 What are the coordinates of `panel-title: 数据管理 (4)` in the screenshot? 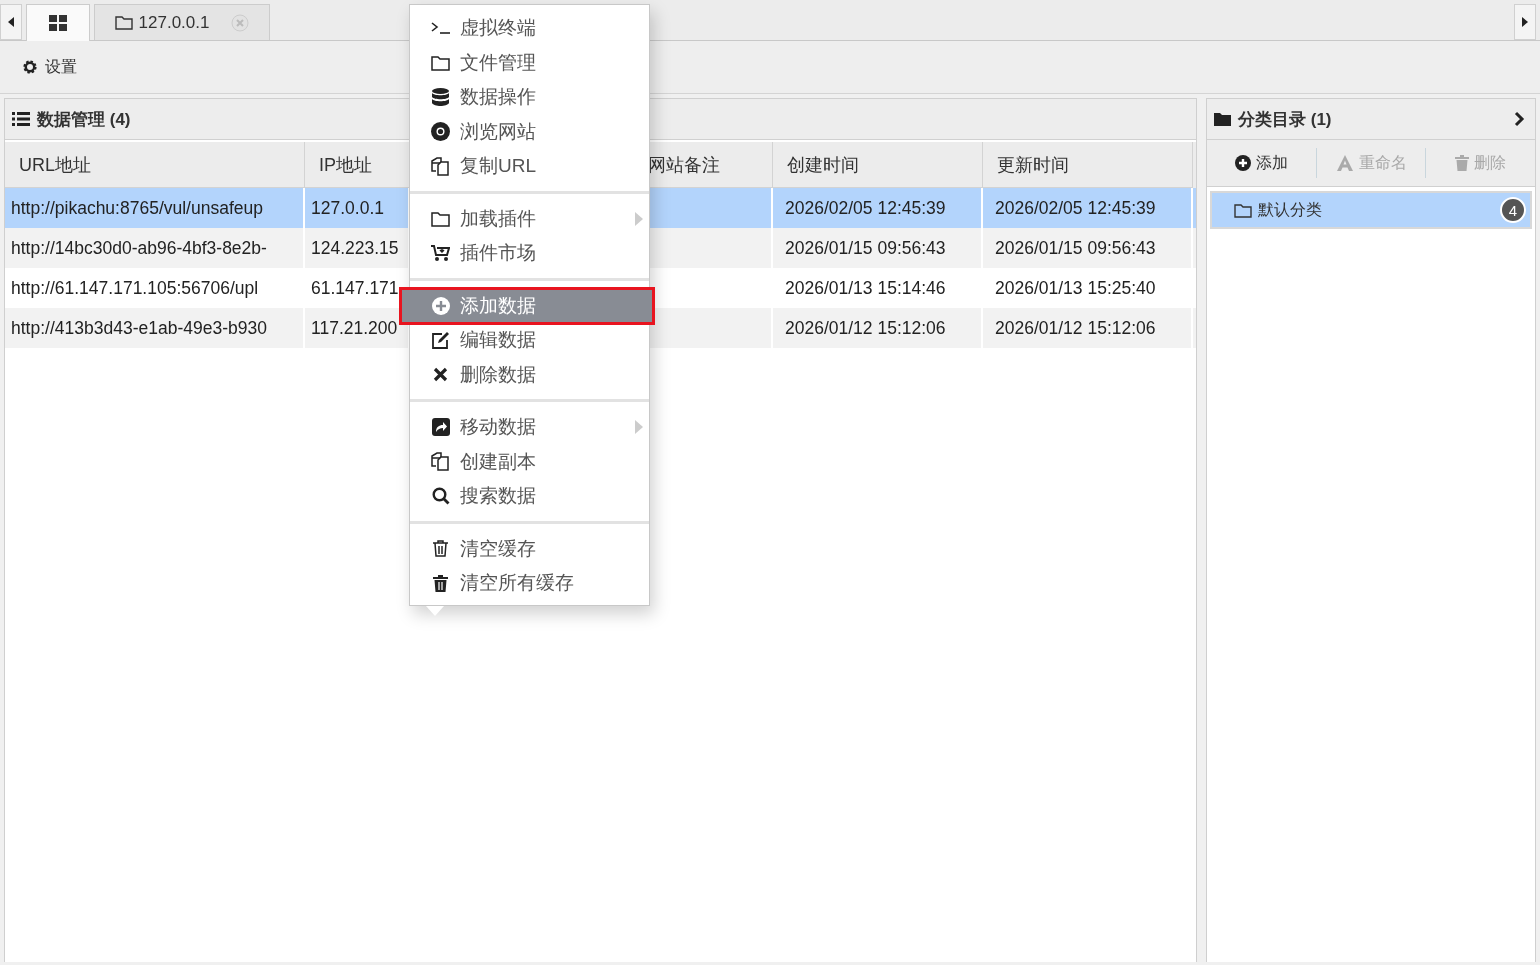 It's located at (84, 119).